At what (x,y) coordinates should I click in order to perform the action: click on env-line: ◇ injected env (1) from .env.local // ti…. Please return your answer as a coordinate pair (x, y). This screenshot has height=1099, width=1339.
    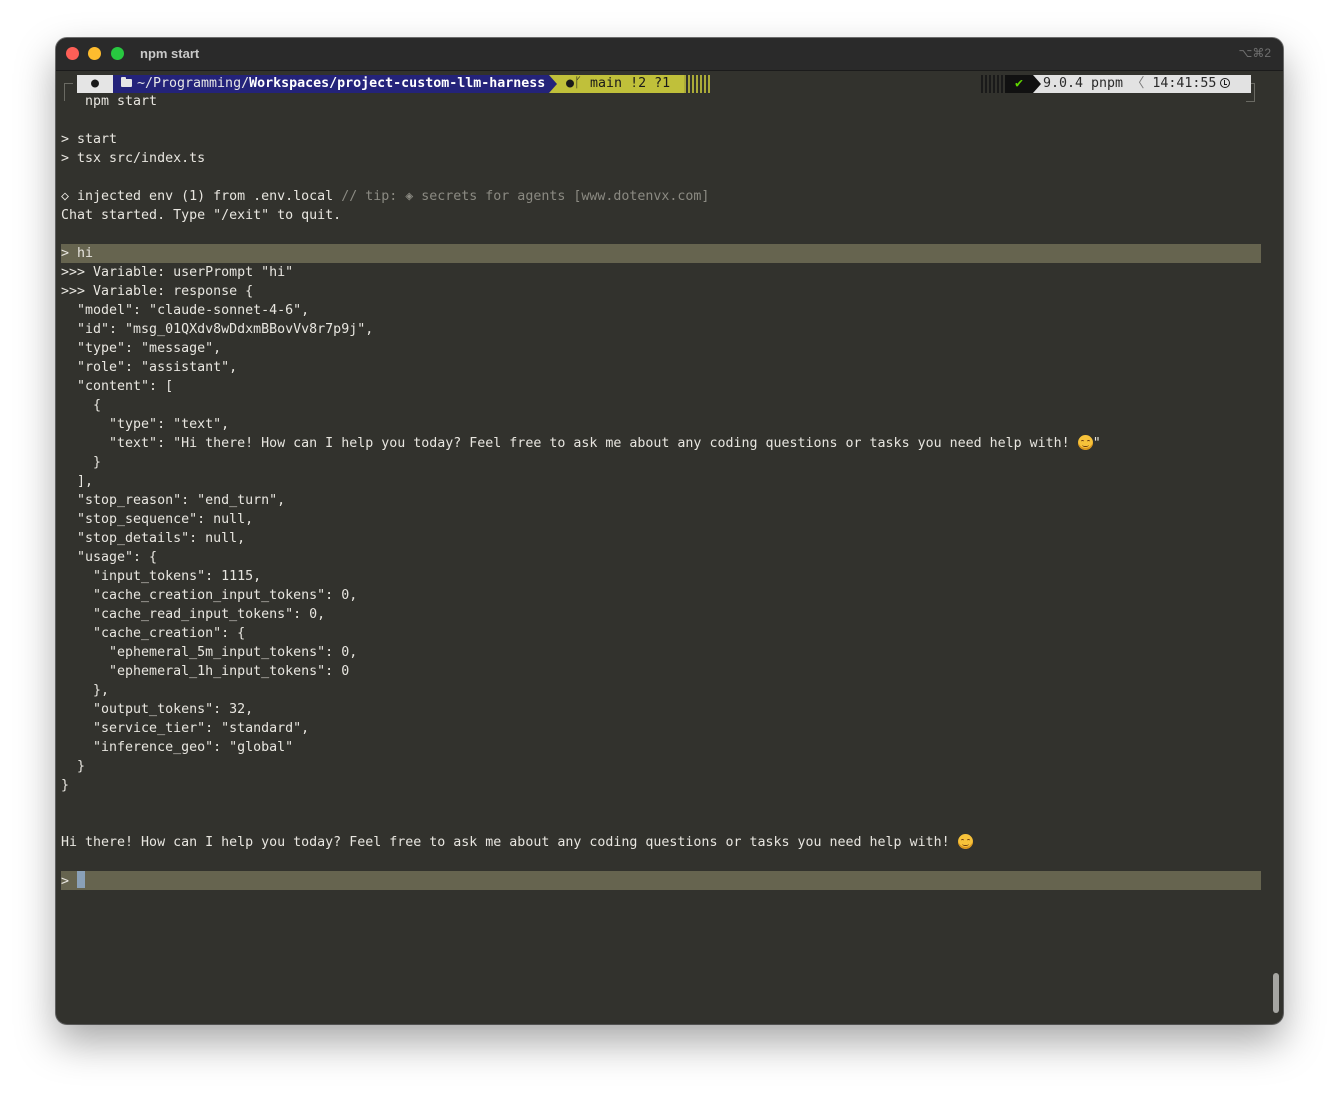
    Looking at the image, I should click on (385, 196).